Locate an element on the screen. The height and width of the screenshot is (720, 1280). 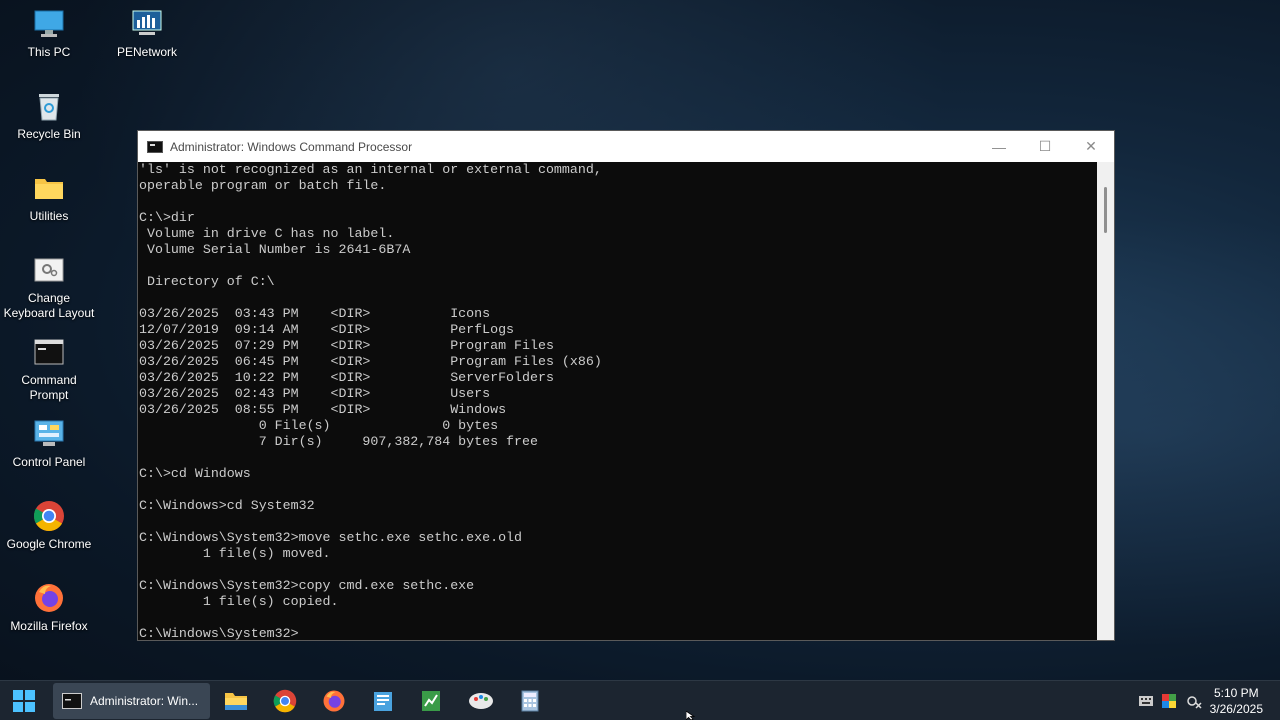
taskbar-notepad is located at coordinates (383, 700).